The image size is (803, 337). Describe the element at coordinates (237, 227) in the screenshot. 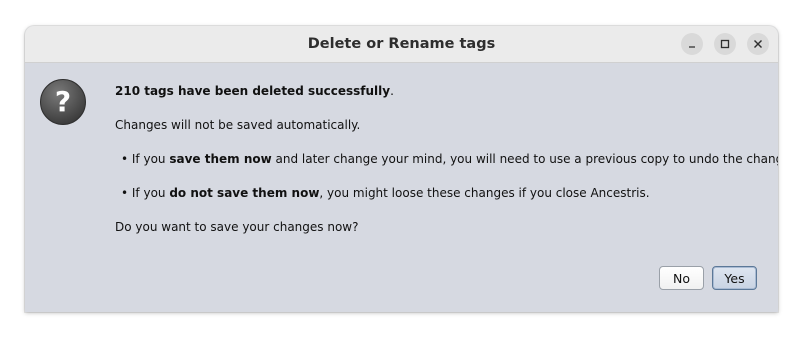

I see `question-text: Do you want to save your changes now?` at that location.